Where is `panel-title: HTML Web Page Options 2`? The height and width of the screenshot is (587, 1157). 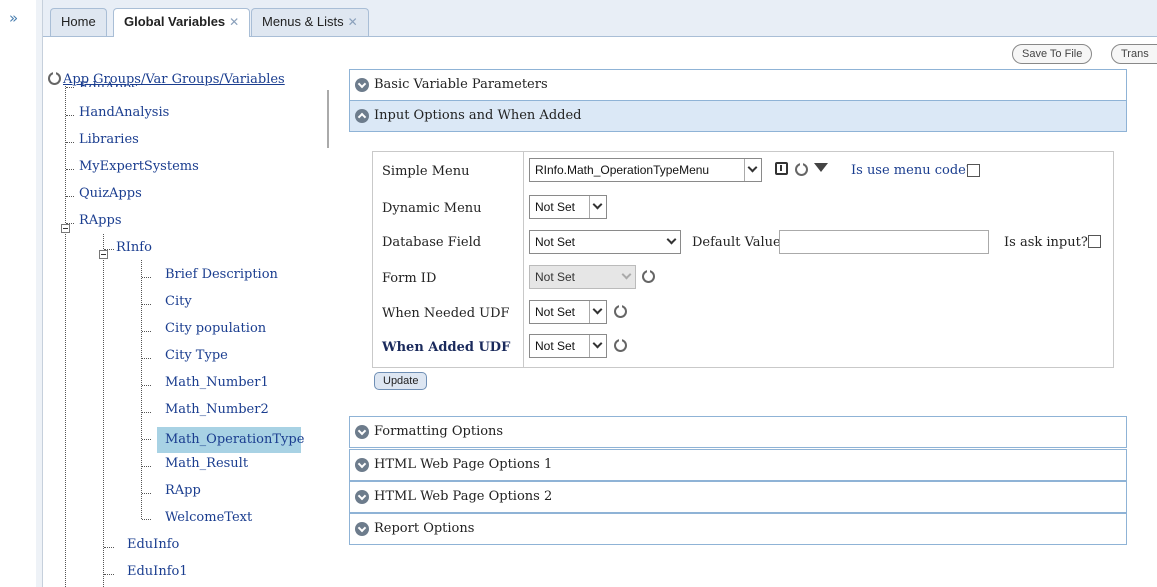 panel-title: HTML Web Page Options 2 is located at coordinates (463, 496).